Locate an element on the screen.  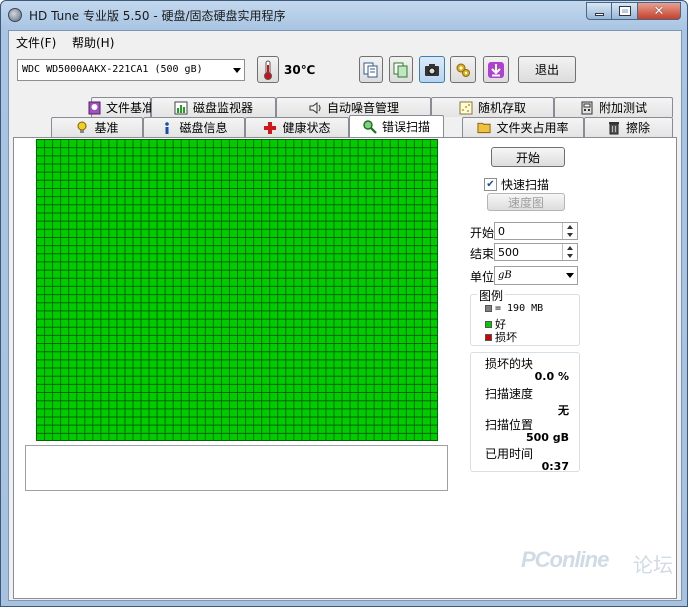
thermometer-icon is located at coordinates (268, 70).